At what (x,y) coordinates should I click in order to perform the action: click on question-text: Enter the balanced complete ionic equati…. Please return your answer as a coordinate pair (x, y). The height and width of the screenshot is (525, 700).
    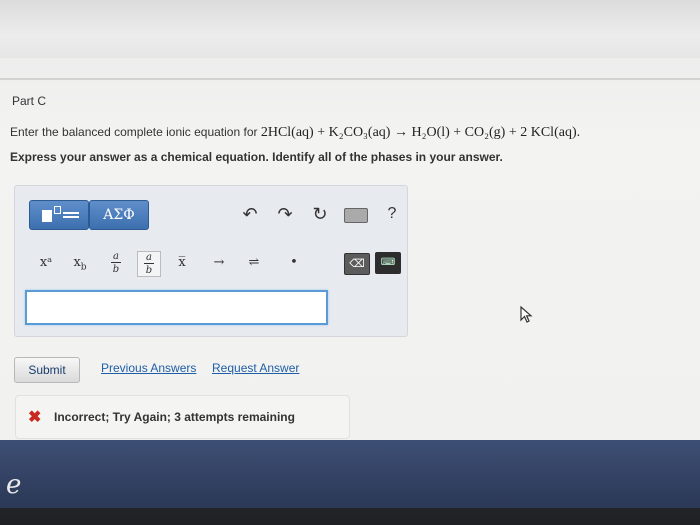
    Looking at the image, I should click on (134, 132).